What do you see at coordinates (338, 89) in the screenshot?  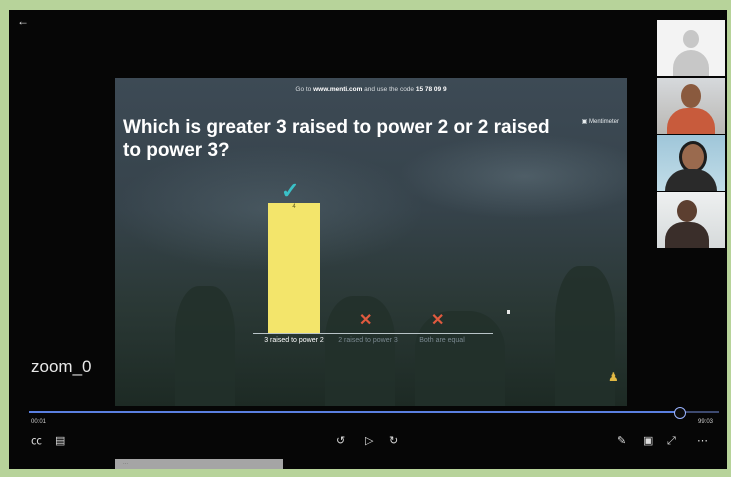 I see `header-url: www.menti.com` at bounding box center [338, 89].